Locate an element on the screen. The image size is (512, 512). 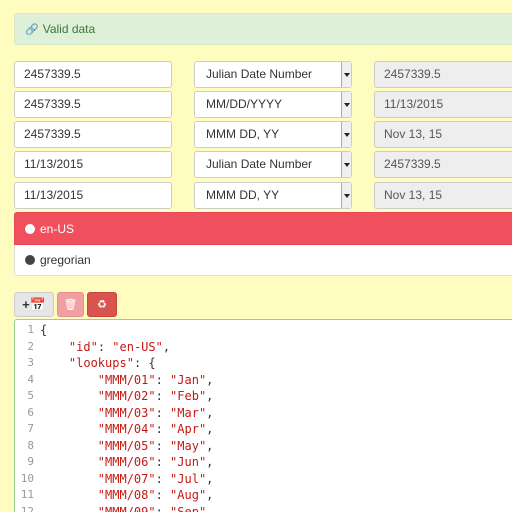
code-text: "MMM/01": "Jan", is located at coordinates (155, 379).